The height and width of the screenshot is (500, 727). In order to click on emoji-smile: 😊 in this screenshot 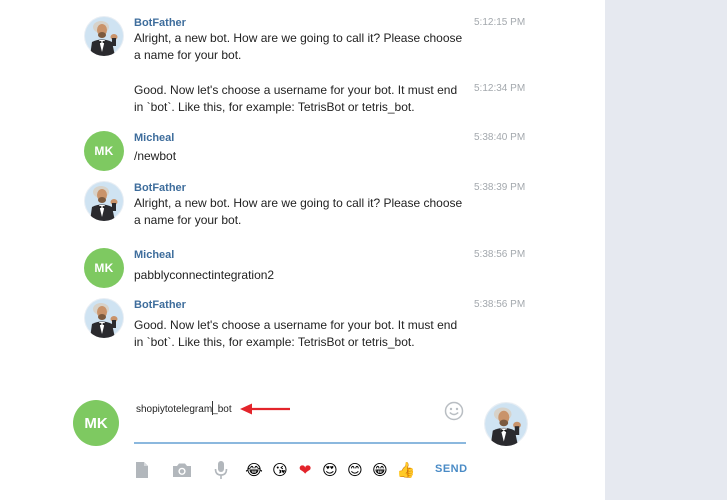, I will do `click(355, 470)`.